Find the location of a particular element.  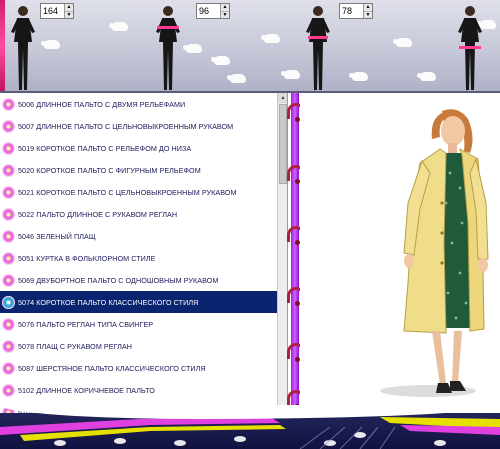

waist-spinner: 78 ▲ ▼ is located at coordinates (356, 11).